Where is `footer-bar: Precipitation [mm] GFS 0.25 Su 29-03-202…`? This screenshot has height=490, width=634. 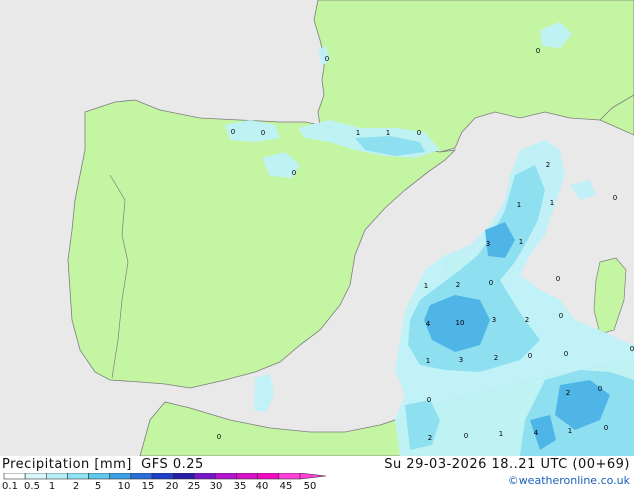
footer-bar: Precipitation [mm] GFS 0.25 Su 29-03-202… is located at coordinates (317, 473).